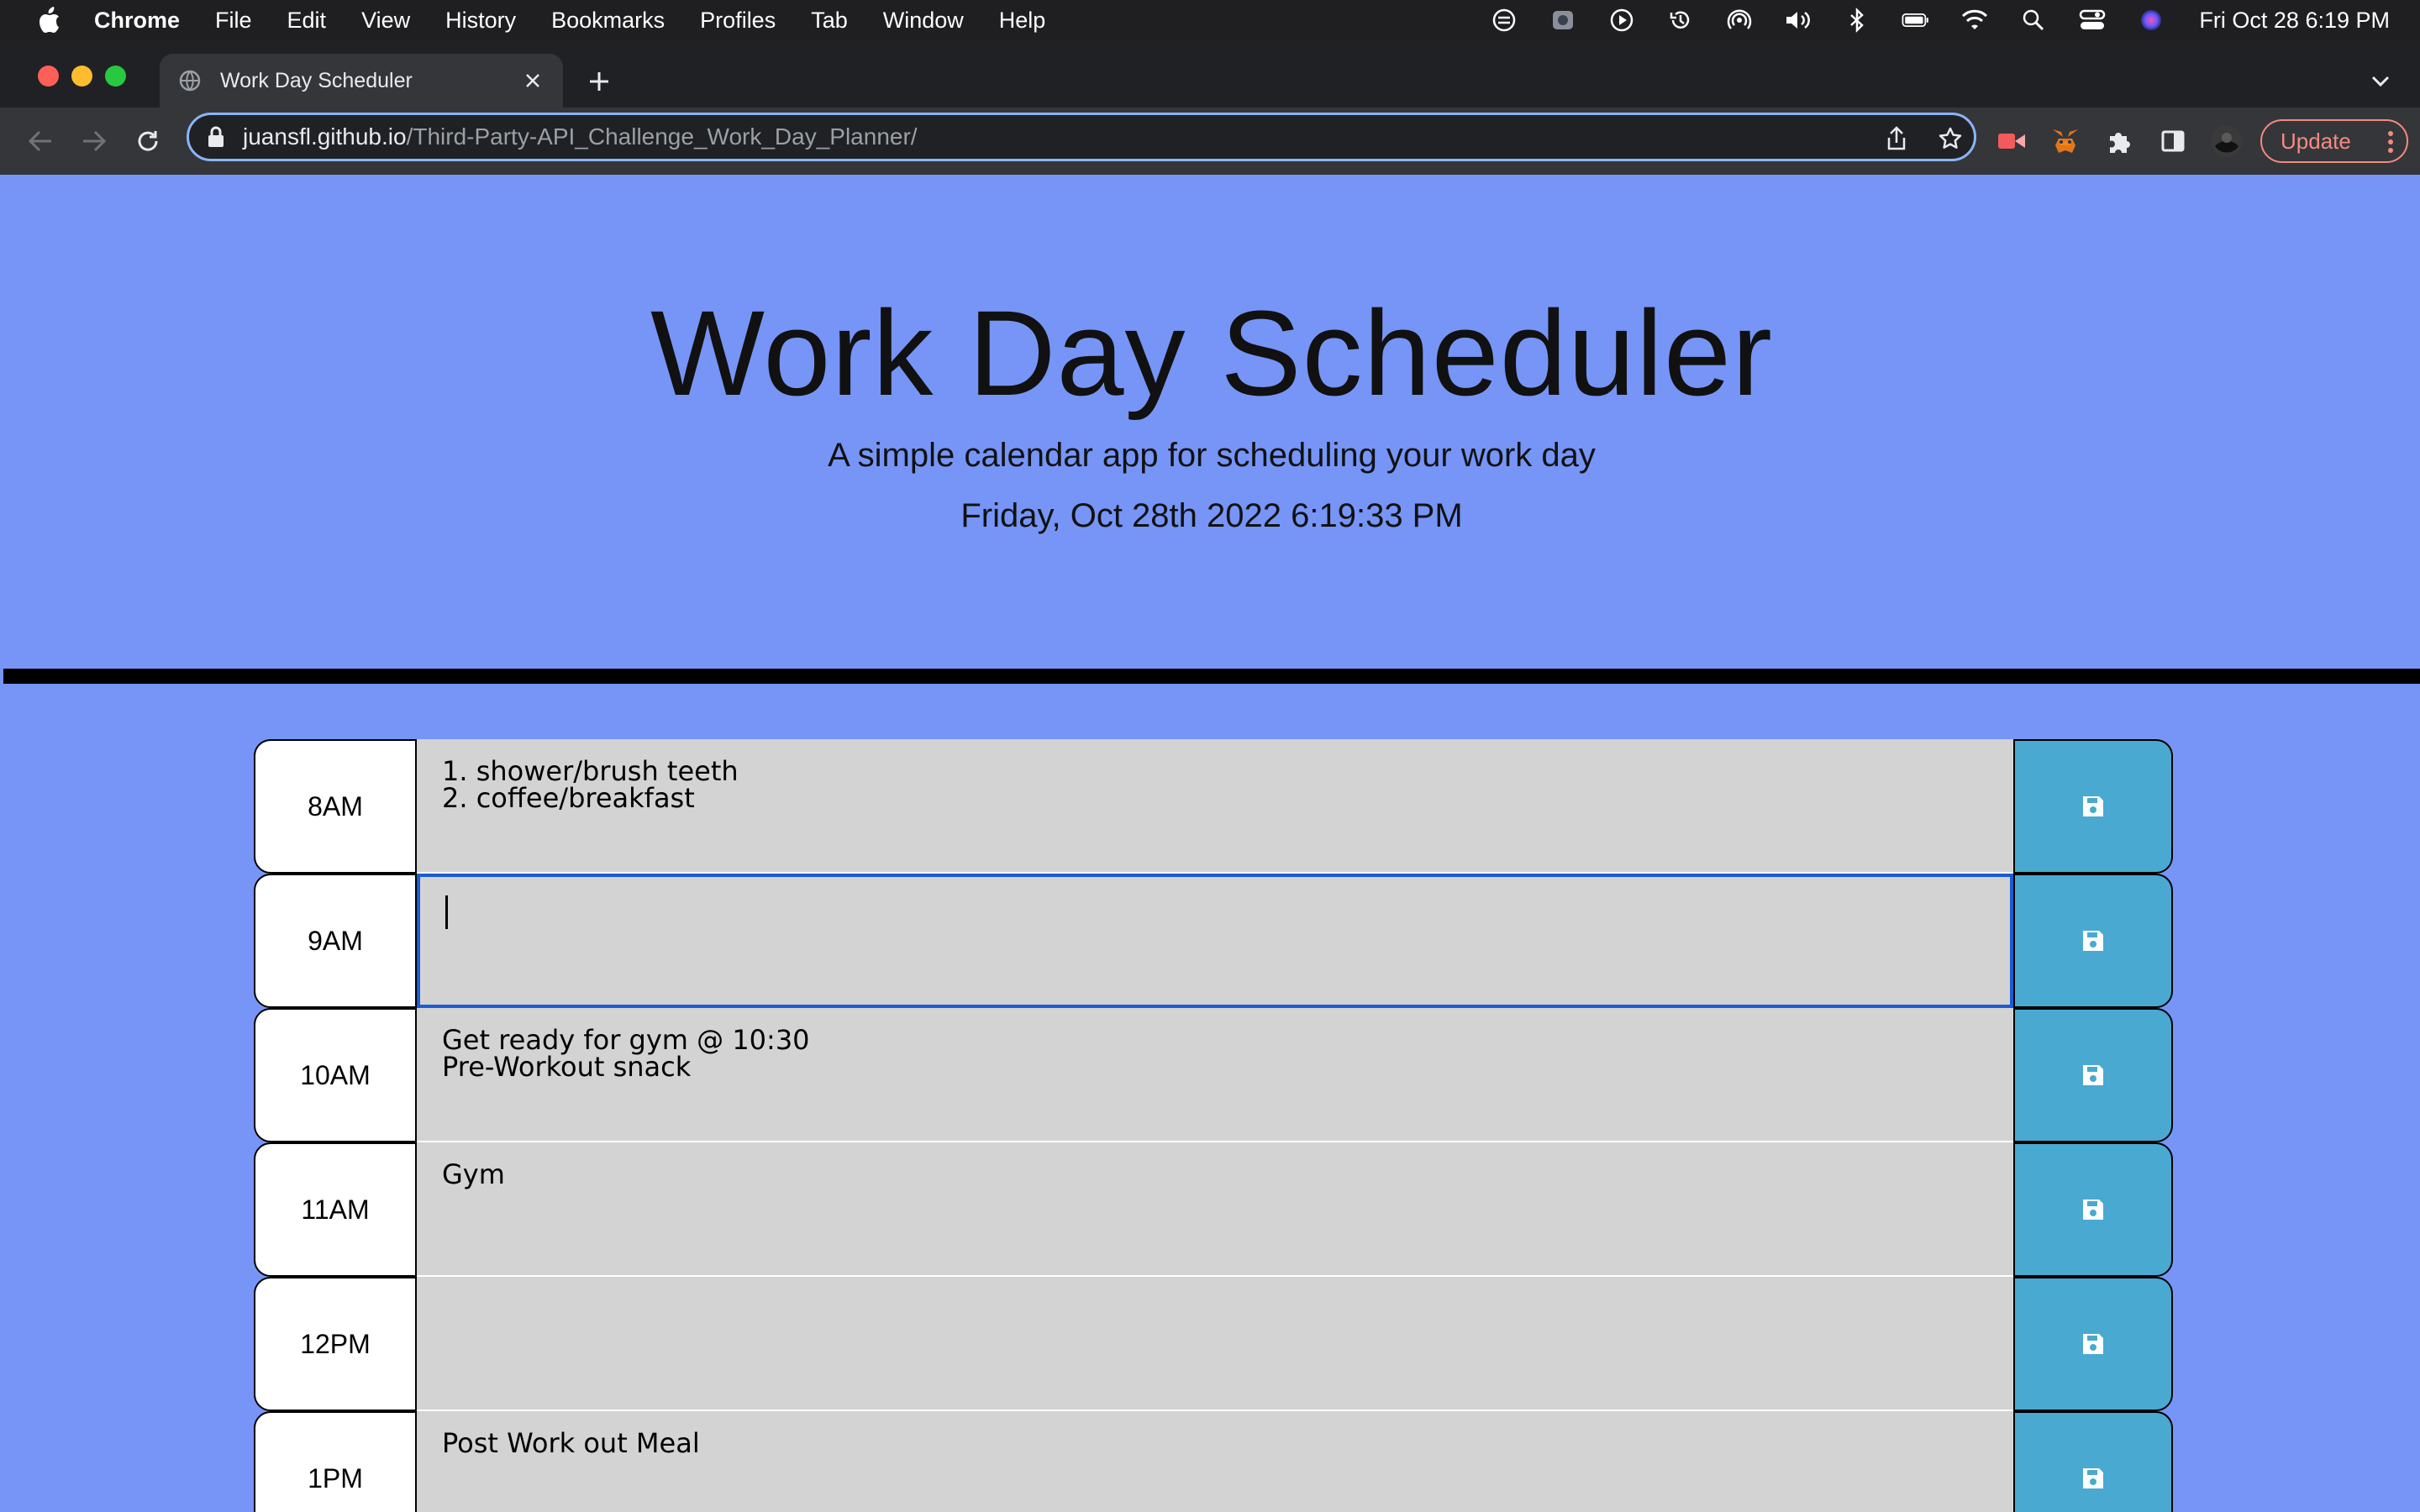 Image resolution: width=2420 pixels, height=1512 pixels. What do you see at coordinates (1857, 20) in the screenshot?
I see `bluetooth-icon` at bounding box center [1857, 20].